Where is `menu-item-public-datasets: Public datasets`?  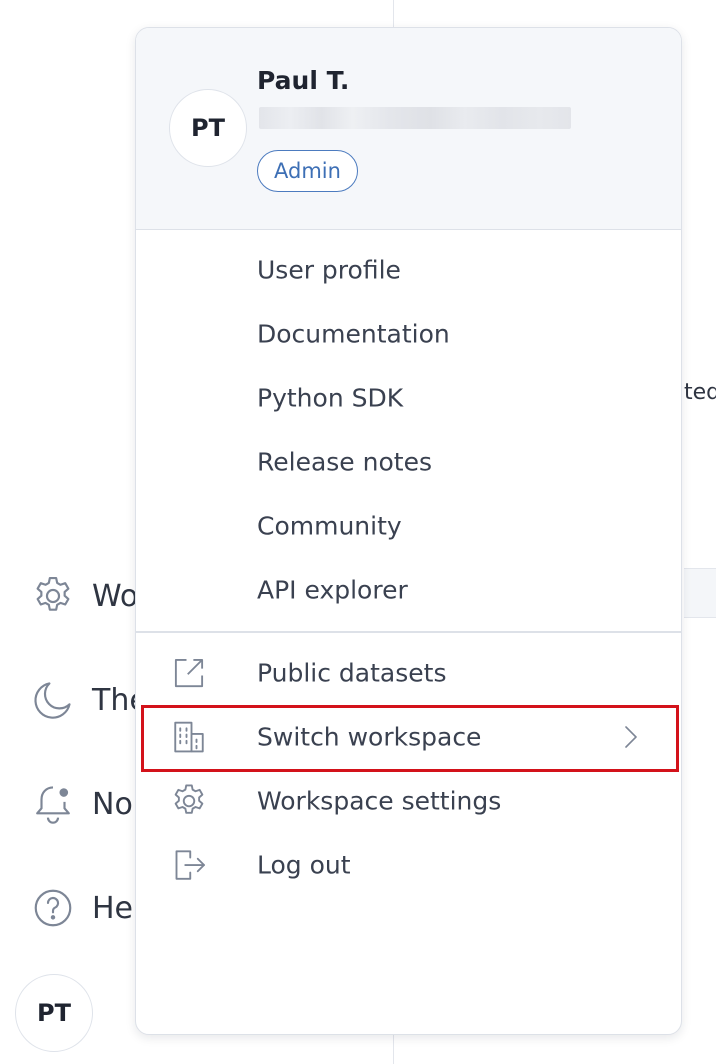
menu-item-public-datasets: Public datasets is located at coordinates (408, 673).